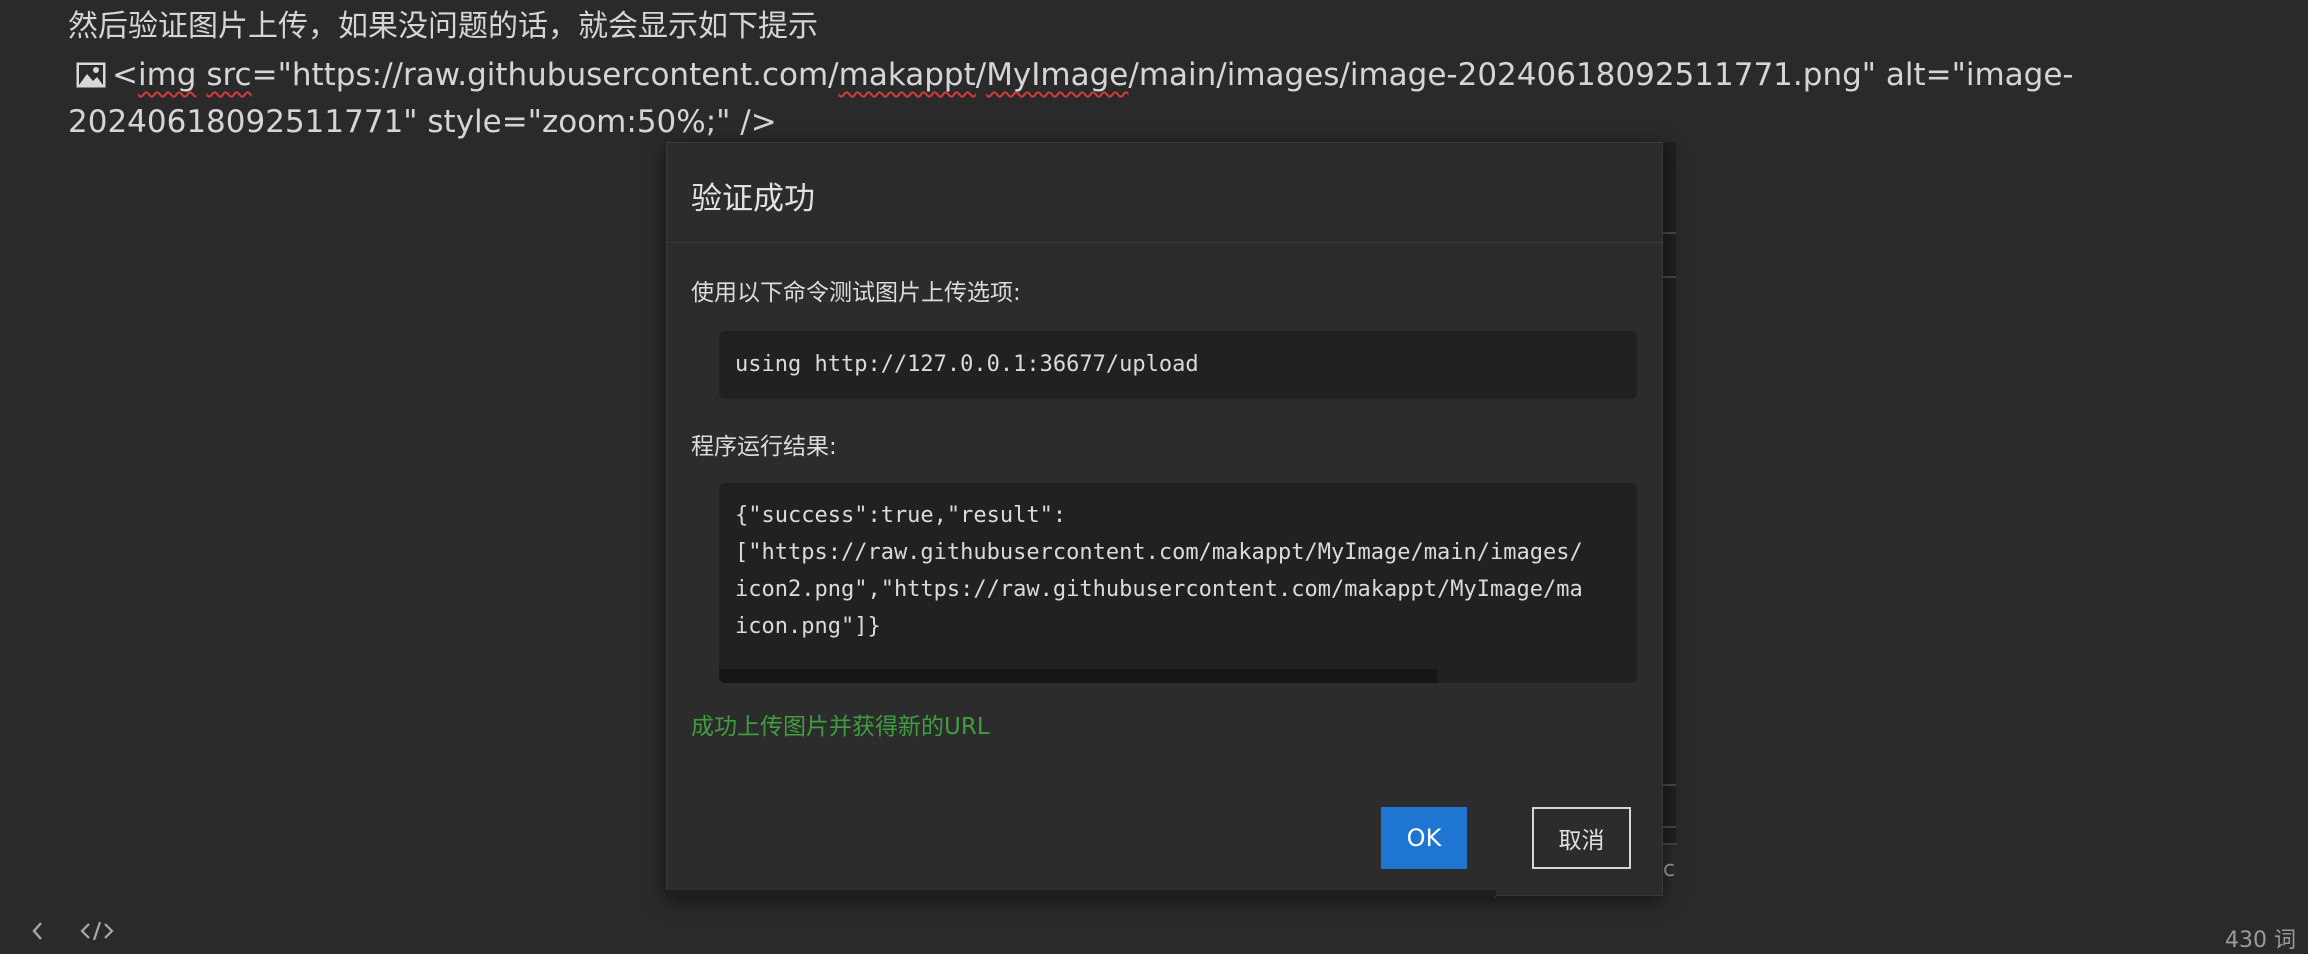  I want to click on img-tag-open: <, so click(125, 75).